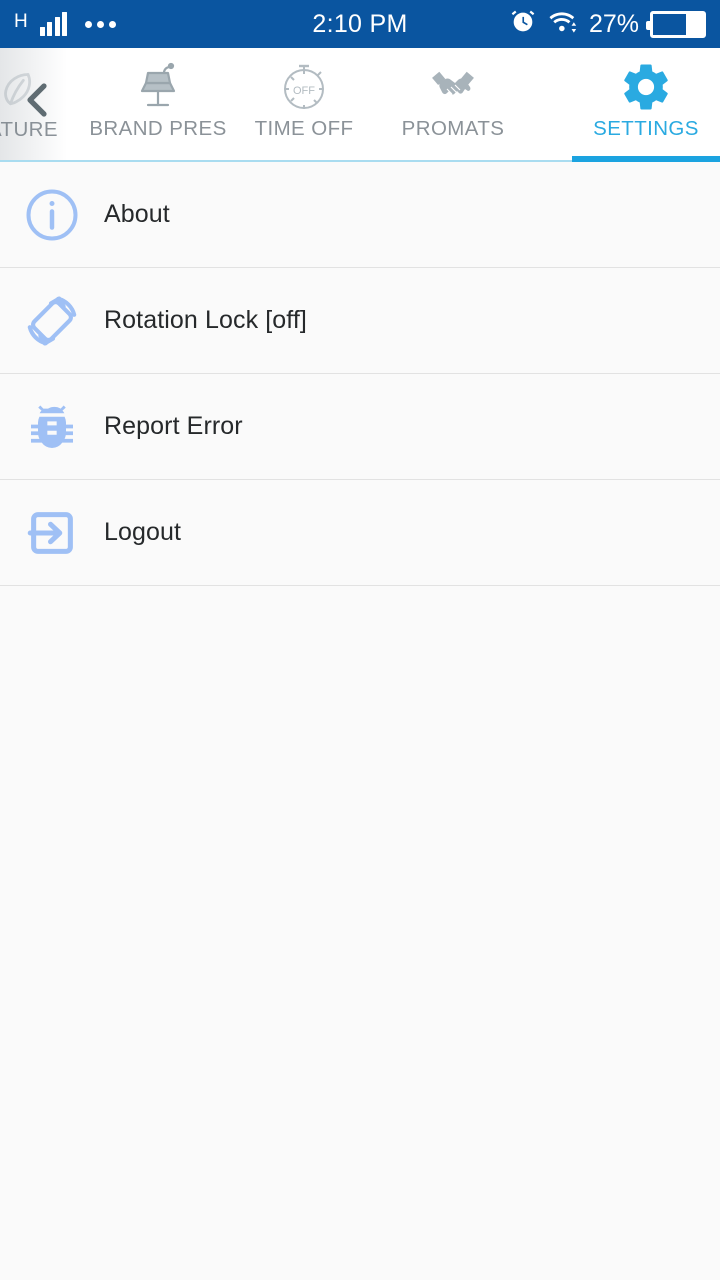 The width and height of the screenshot is (720, 1280). Describe the element at coordinates (137, 214) in the screenshot. I see `list-item-label: About` at that location.